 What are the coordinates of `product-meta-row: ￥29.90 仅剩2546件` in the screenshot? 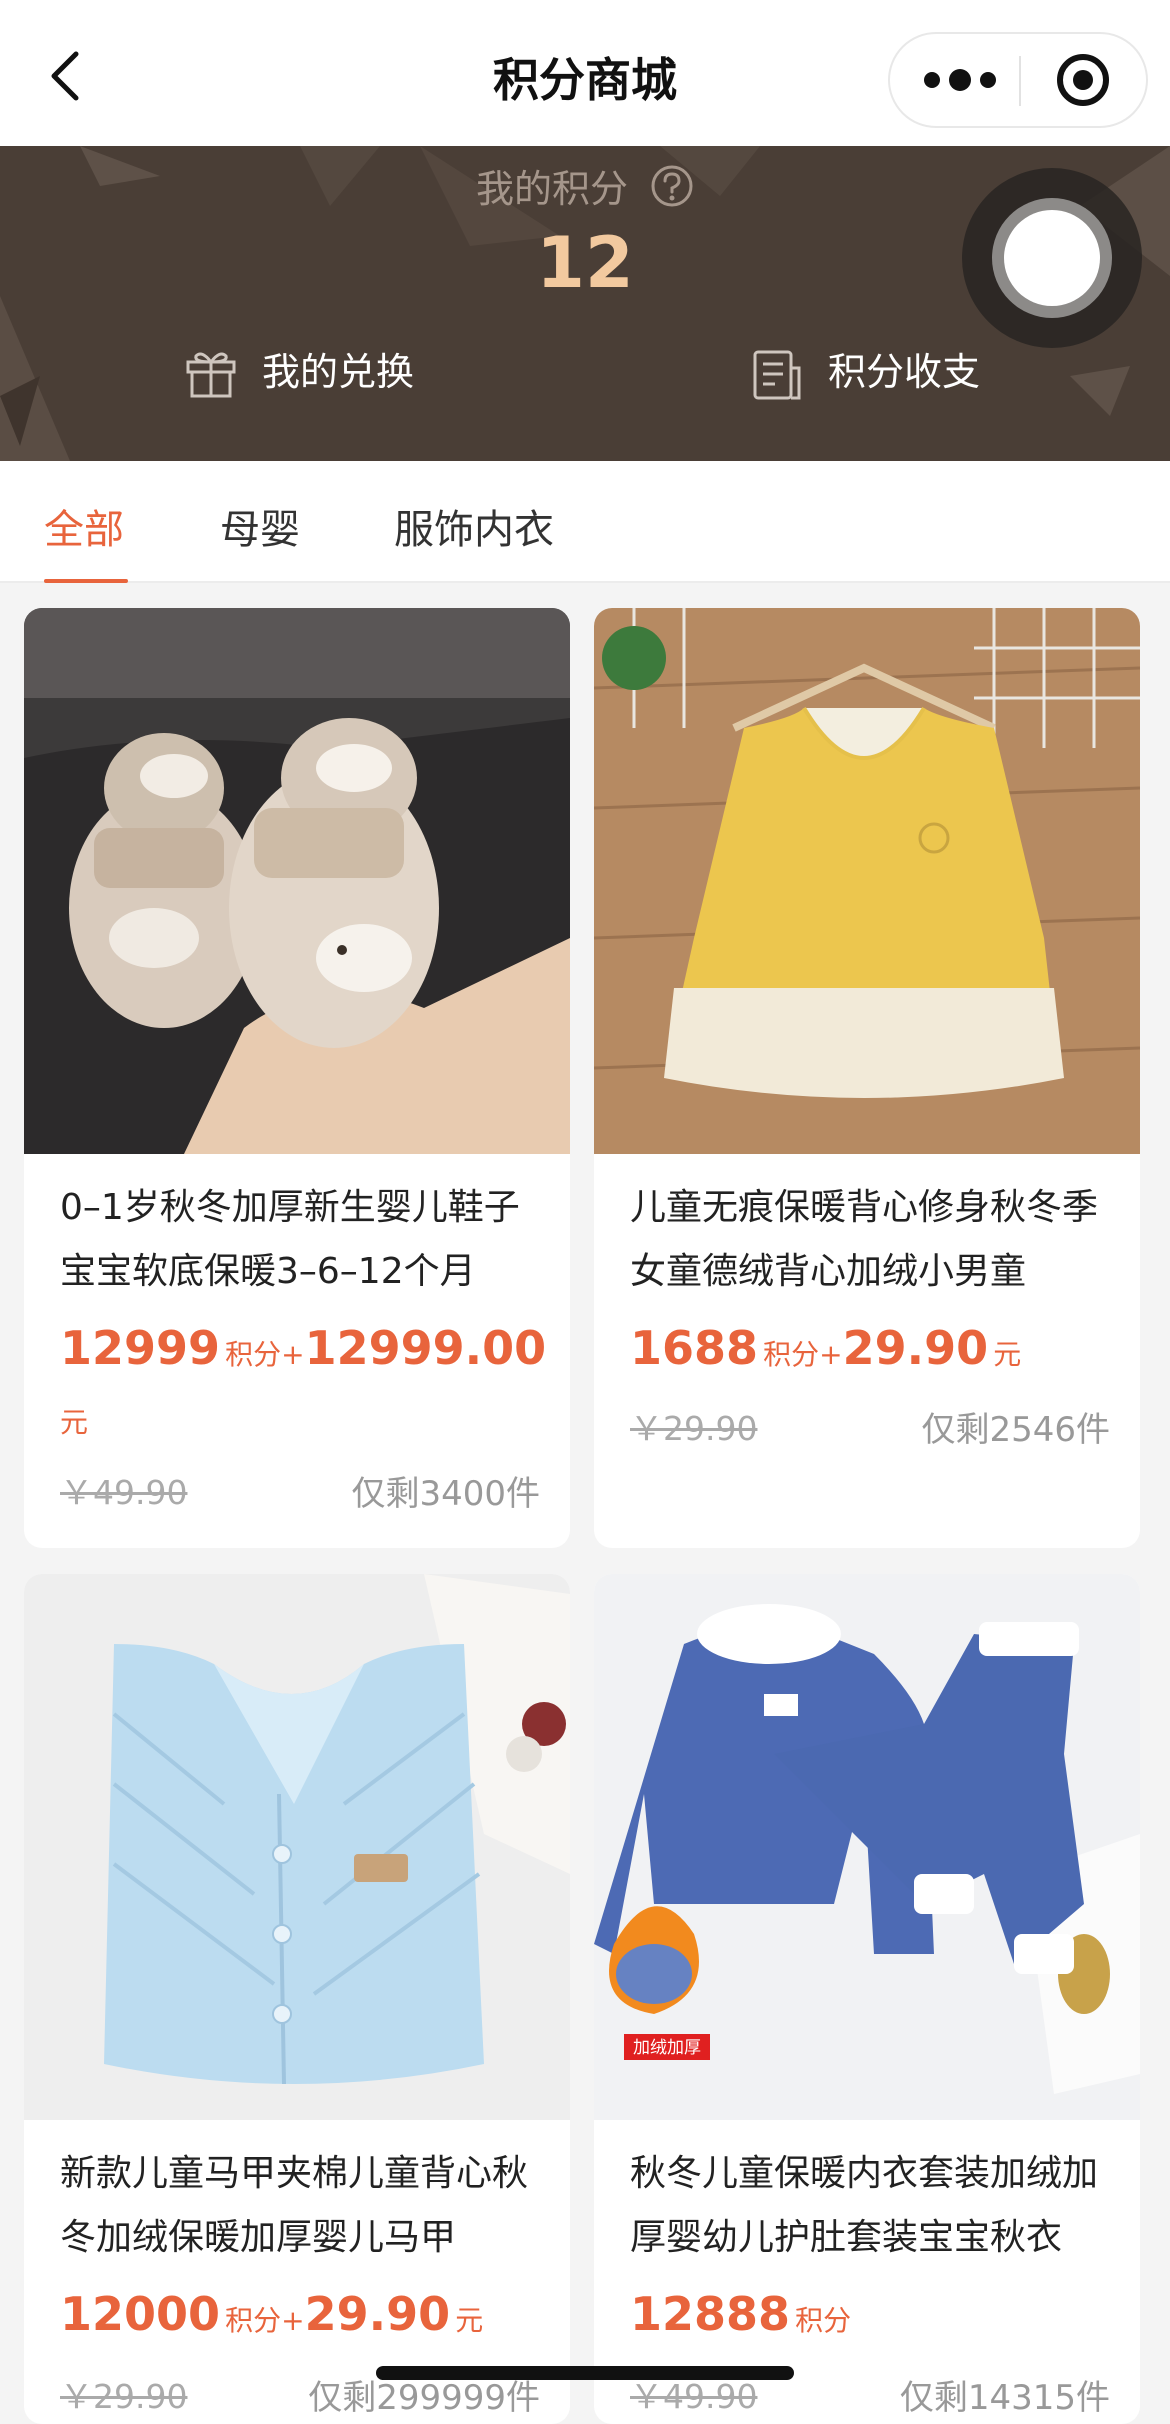 It's located at (870, 1427).